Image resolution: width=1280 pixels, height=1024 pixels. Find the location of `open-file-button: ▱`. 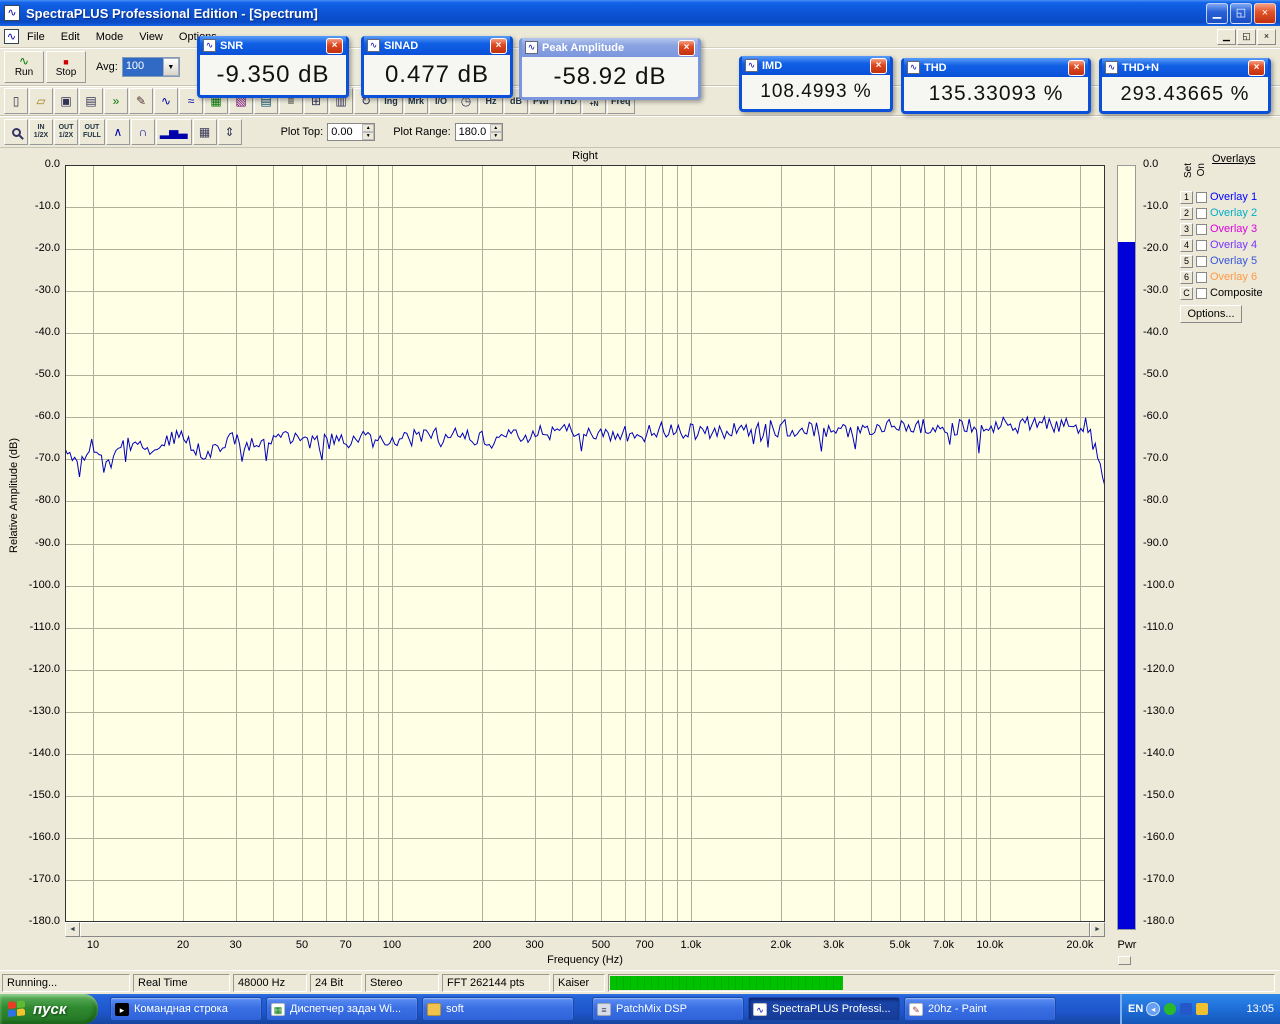

open-file-button: ▱ is located at coordinates (41, 101).